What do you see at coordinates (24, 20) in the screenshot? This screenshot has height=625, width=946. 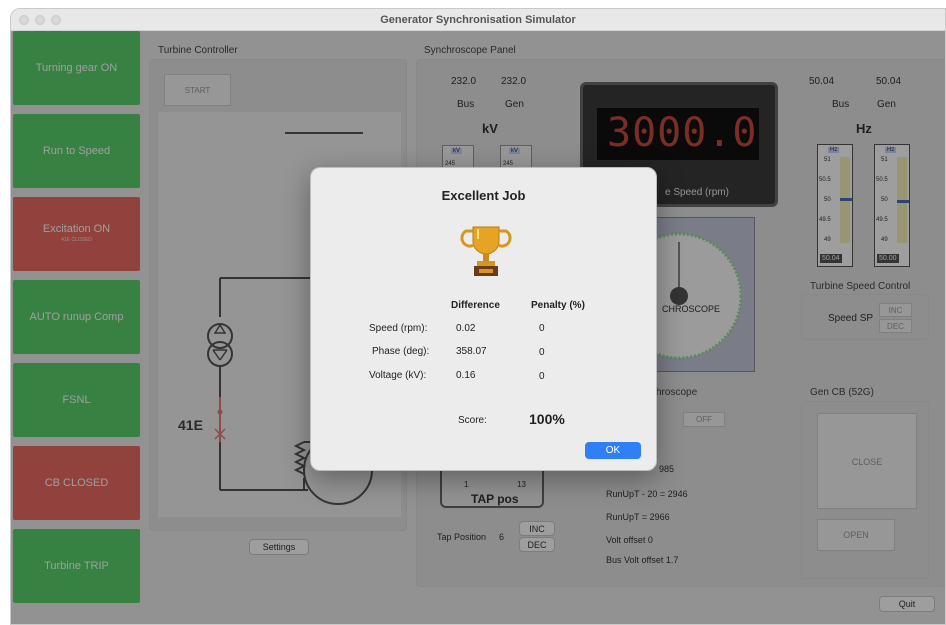 I see `close-window-icon` at bounding box center [24, 20].